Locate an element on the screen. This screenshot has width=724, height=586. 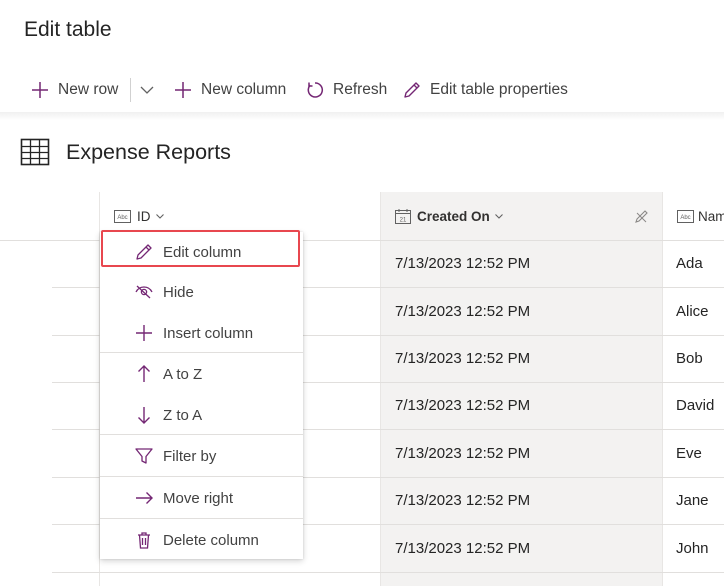
menu-item-label: Z to A is located at coordinates (183, 415).